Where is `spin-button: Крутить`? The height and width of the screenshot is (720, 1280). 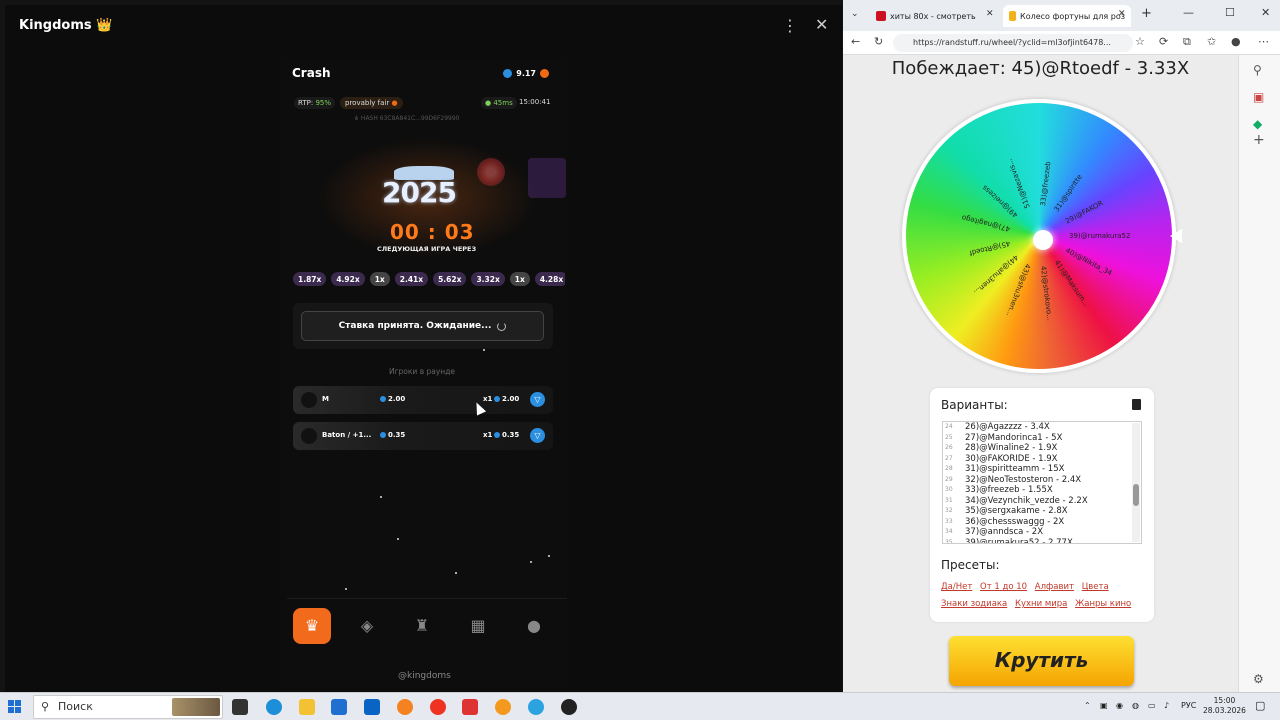 spin-button: Крутить is located at coordinates (1041, 661).